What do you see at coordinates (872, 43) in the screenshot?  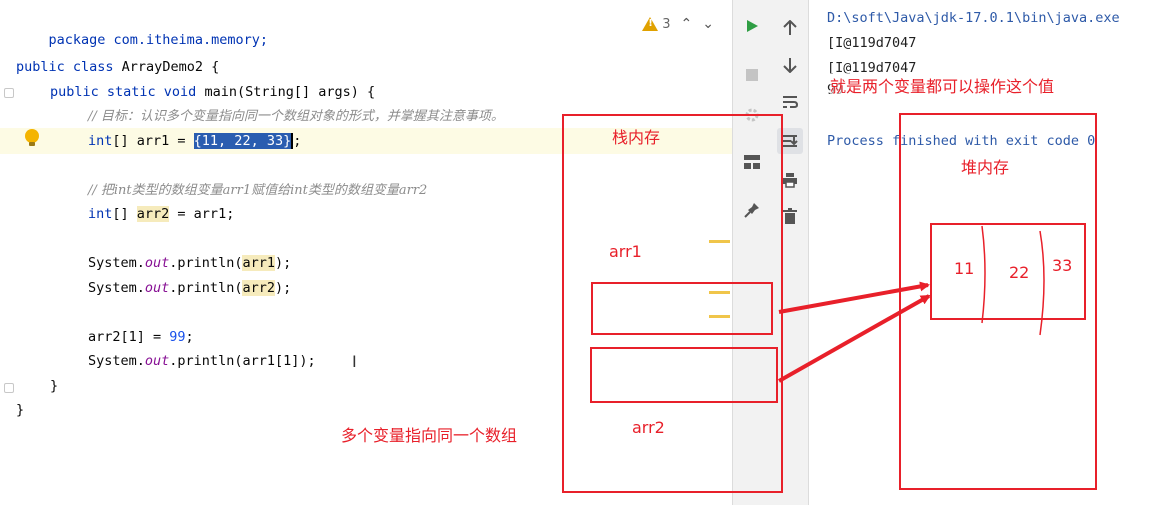 I see `console-line-output: [I@119d7047` at bounding box center [872, 43].